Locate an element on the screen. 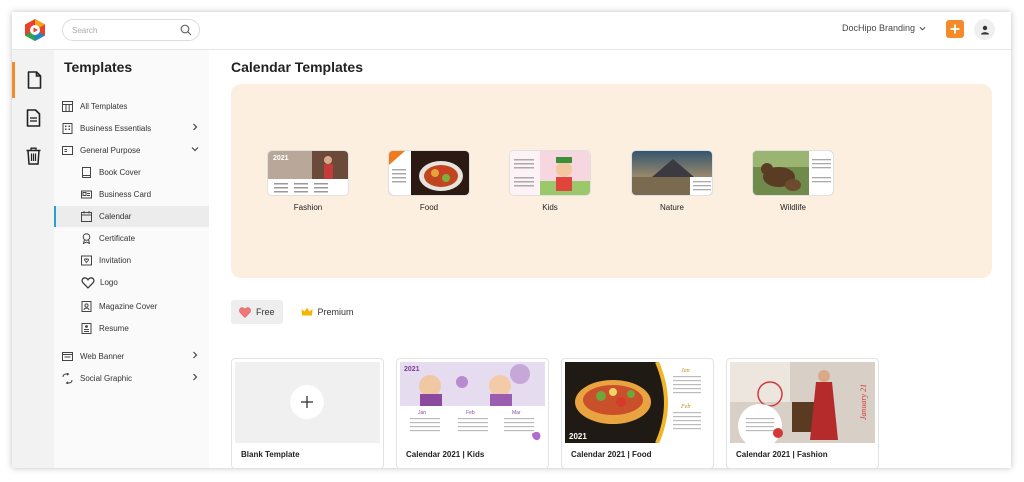  template-preview: 2021 Jan Feb Mar is located at coordinates (472, 402).